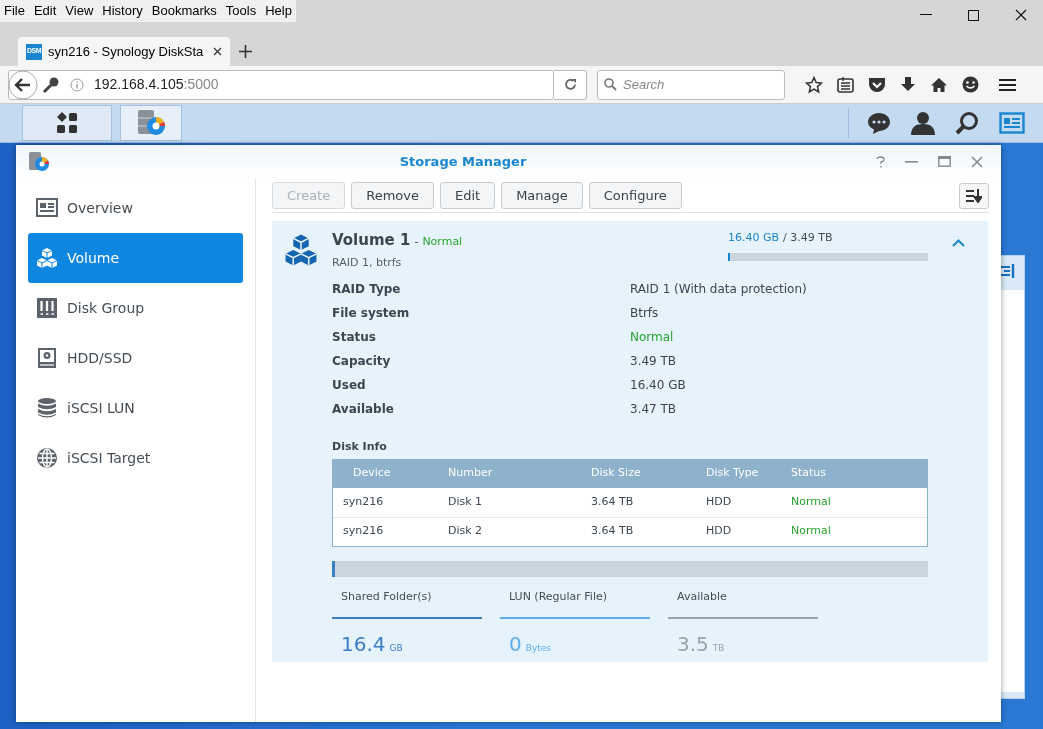 Image resolution: width=1043 pixels, height=729 pixels. I want to click on property-value: Btrfs, so click(644, 313).